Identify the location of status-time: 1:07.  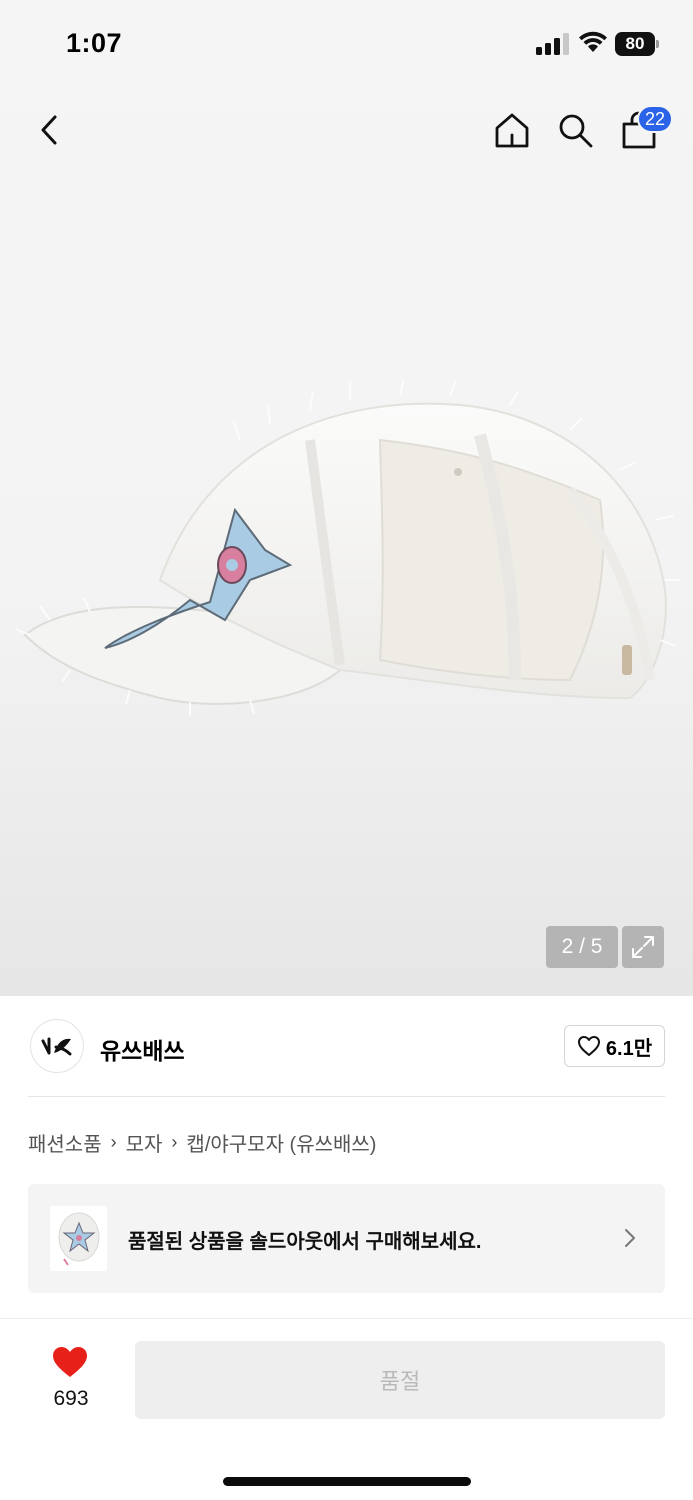
(94, 43).